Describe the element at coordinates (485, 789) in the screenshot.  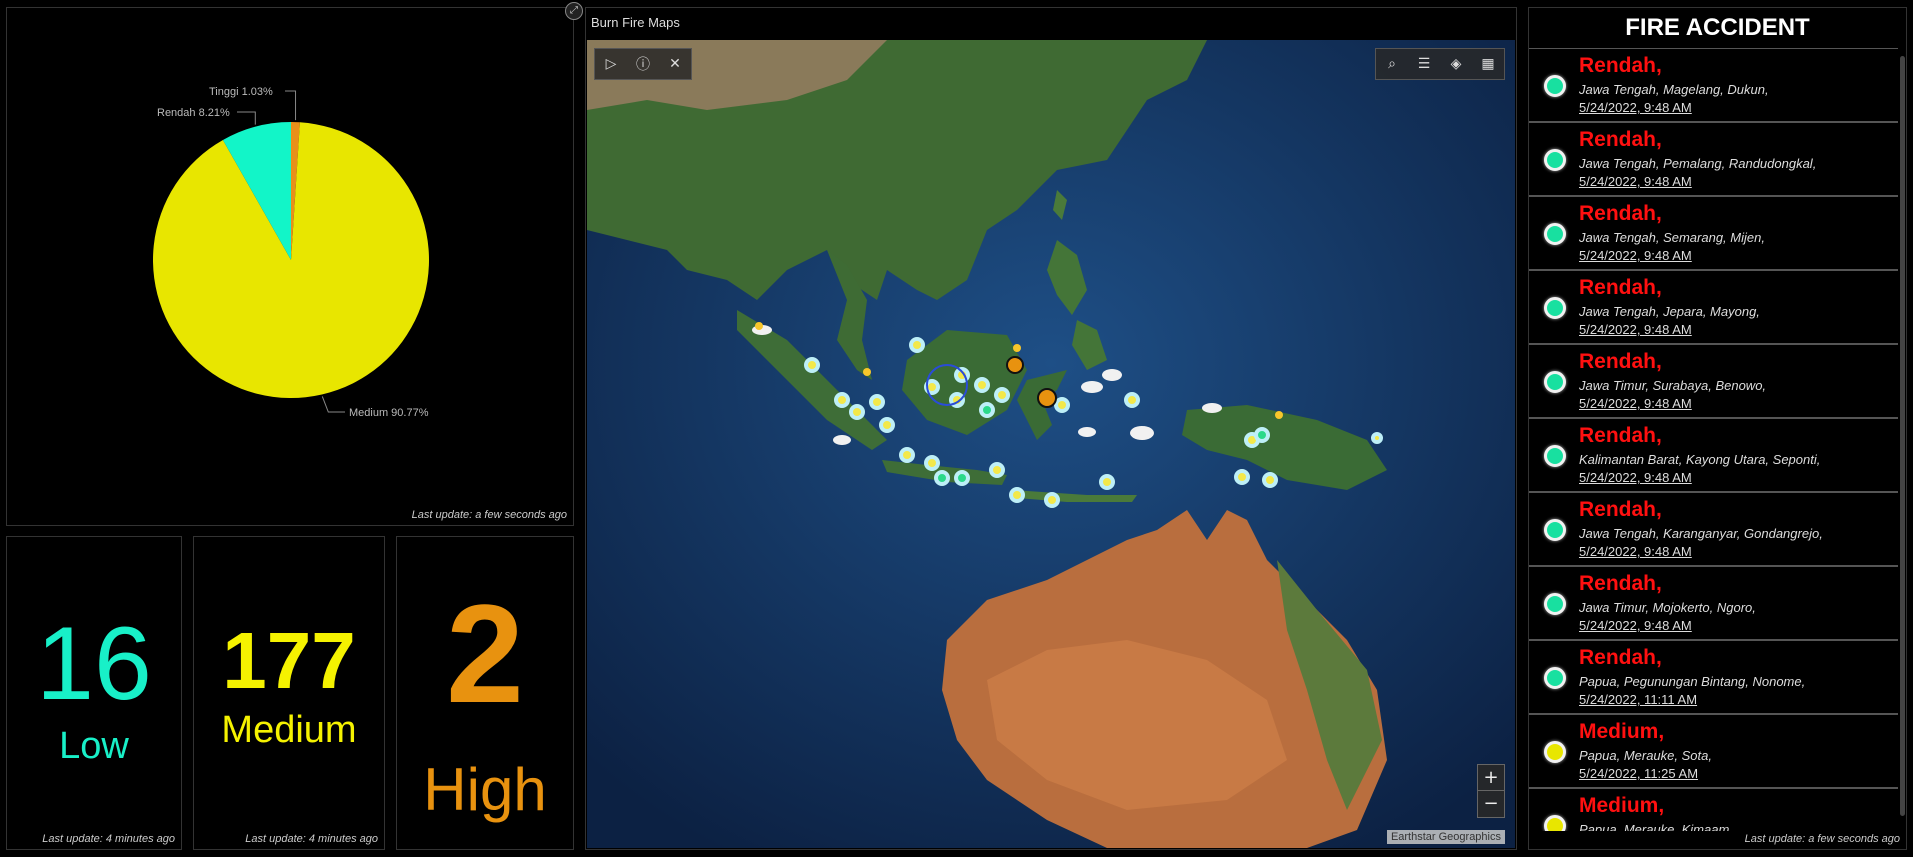
I see `indicator-high-label: High` at that location.